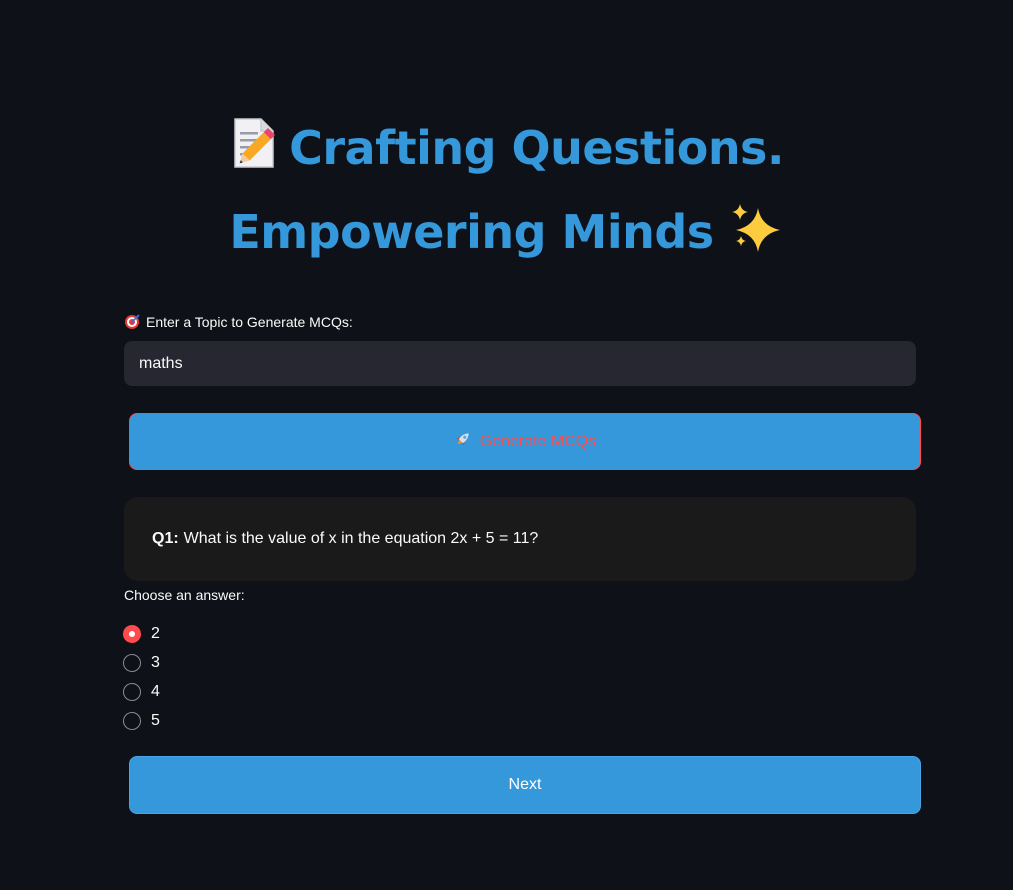 The image size is (1013, 890). What do you see at coordinates (520, 363) in the screenshot?
I see `topic-input` at bounding box center [520, 363].